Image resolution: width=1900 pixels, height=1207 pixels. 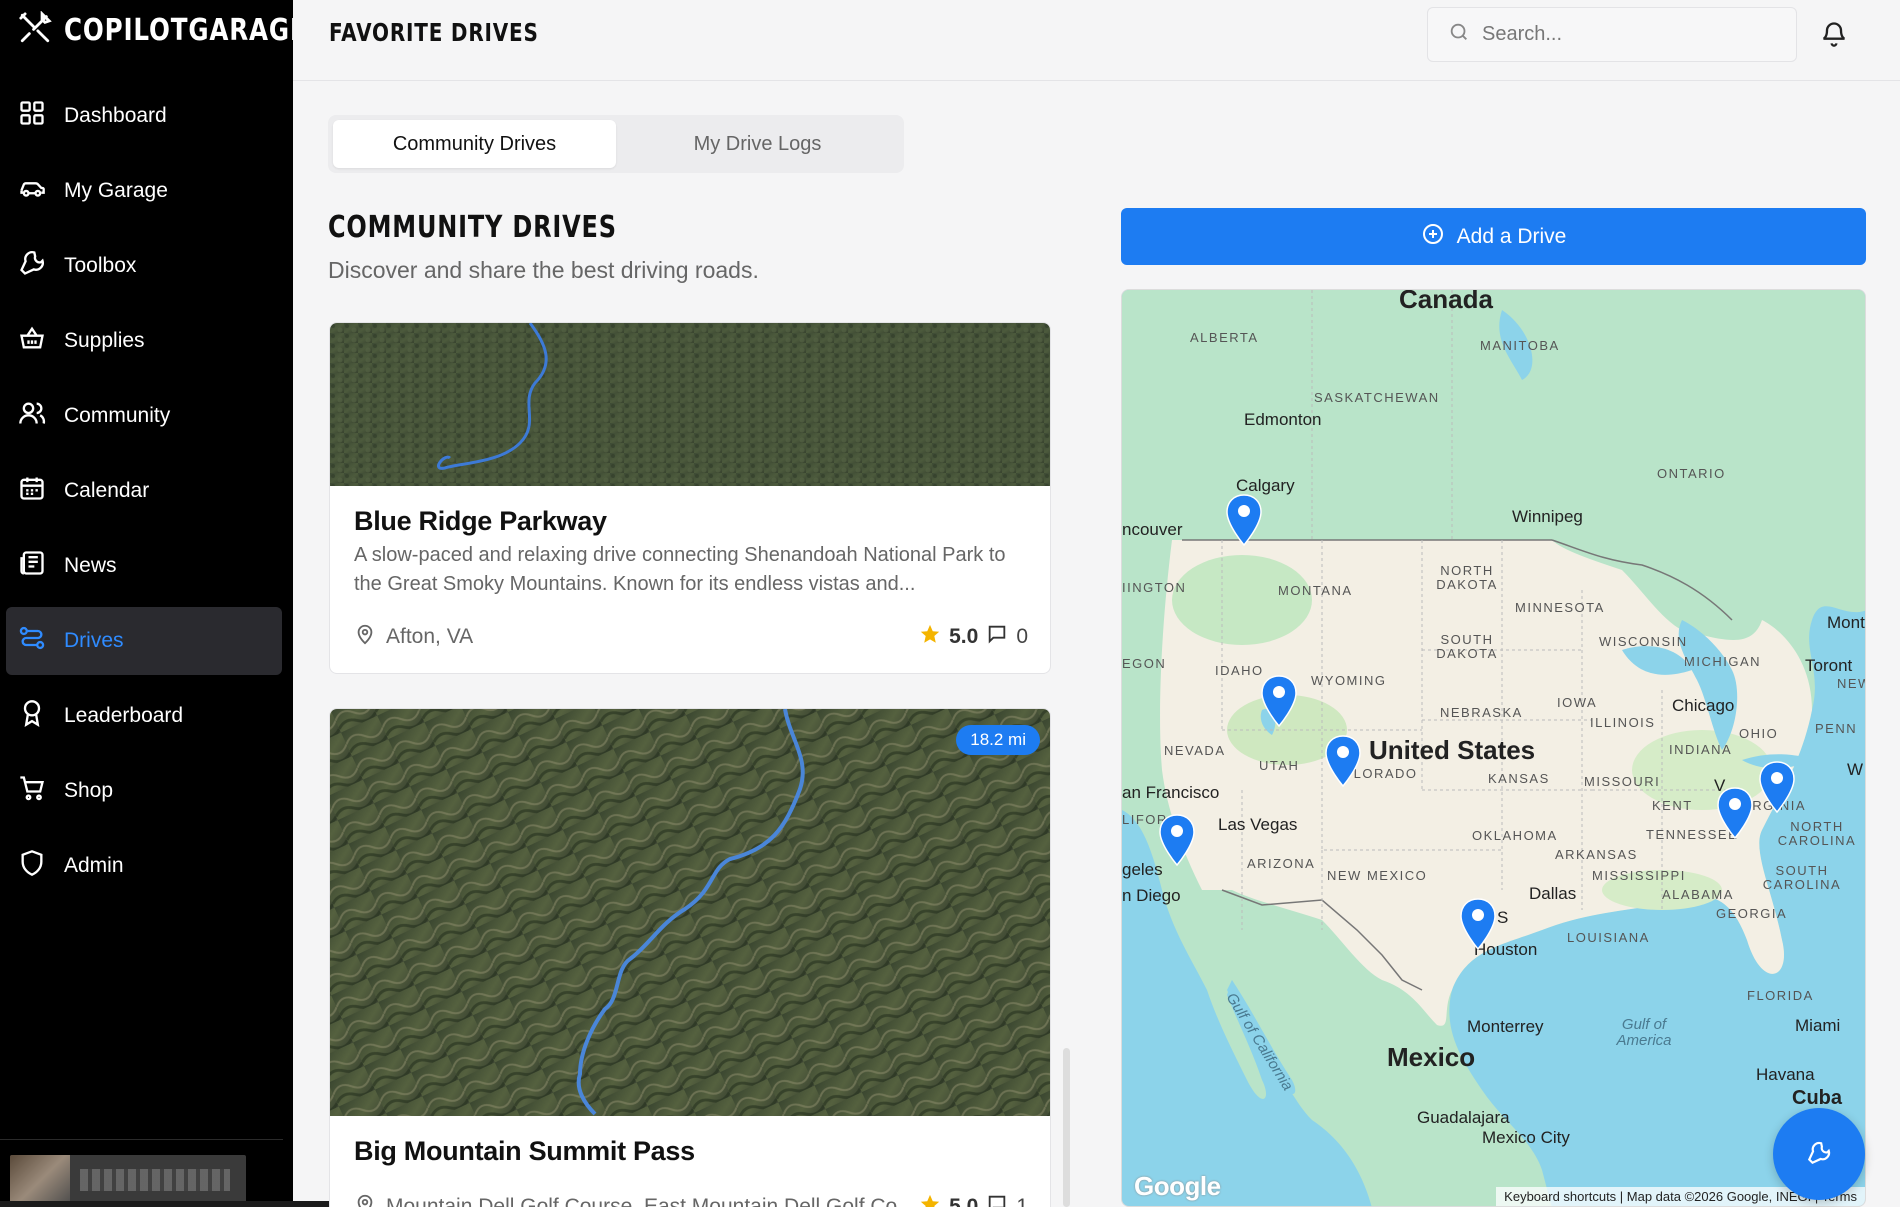 I want to click on search-input, so click(x=1632, y=34).